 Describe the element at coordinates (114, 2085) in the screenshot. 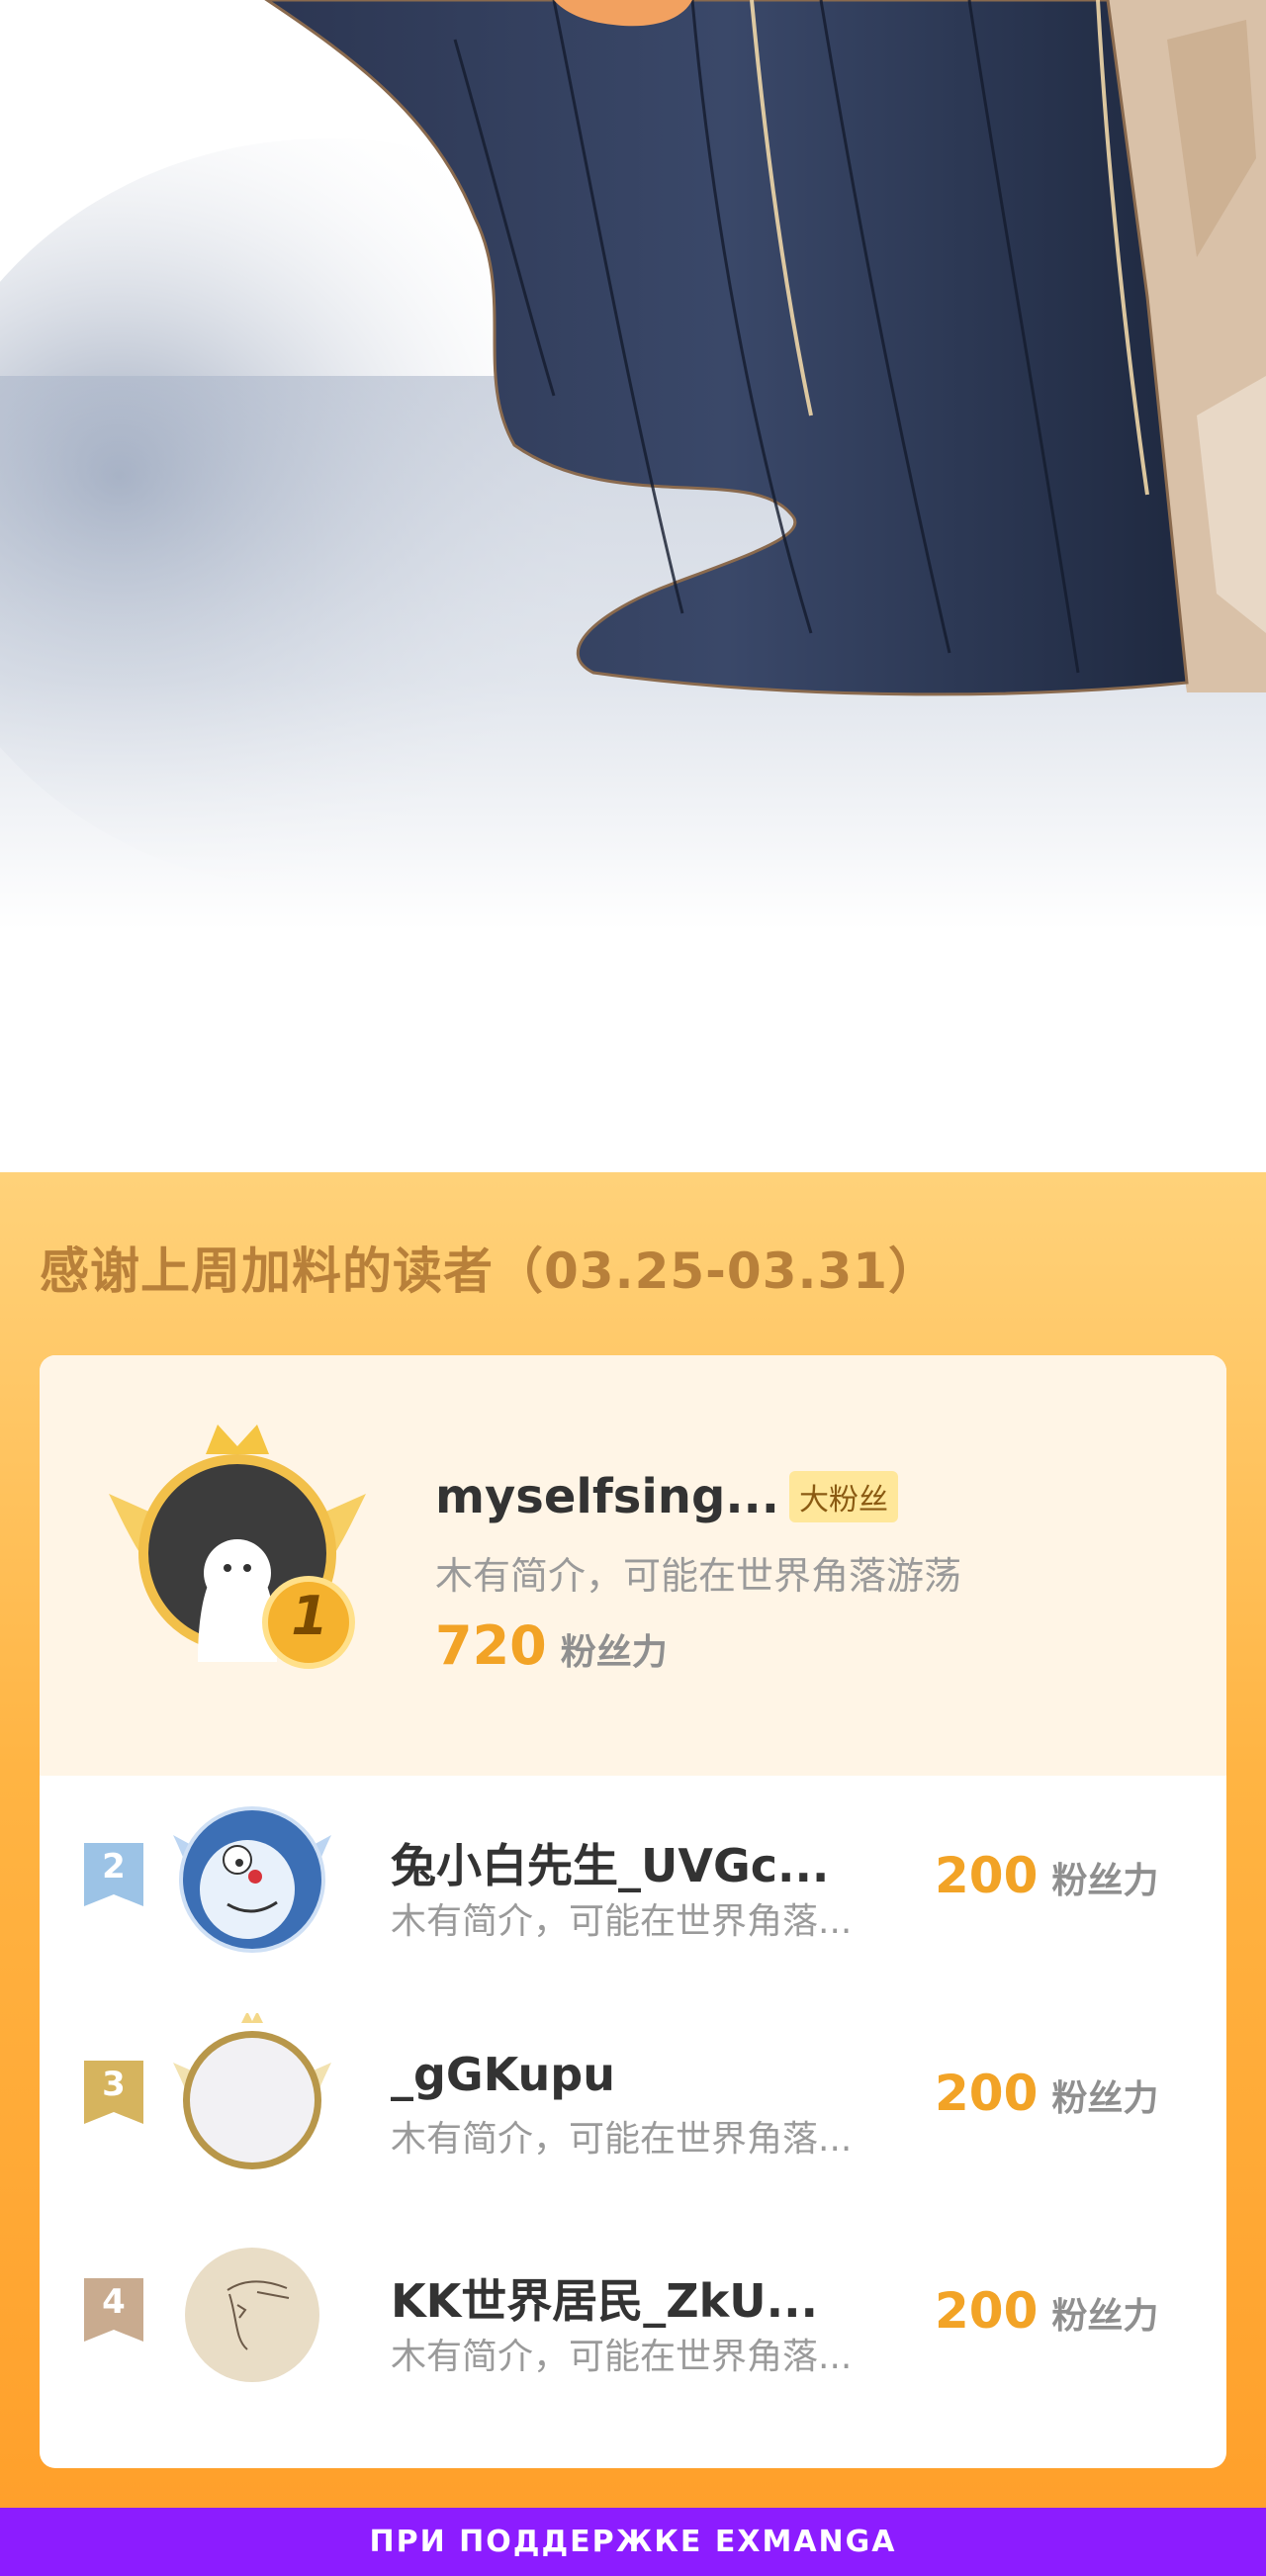

I see `rank-number: 3` at that location.